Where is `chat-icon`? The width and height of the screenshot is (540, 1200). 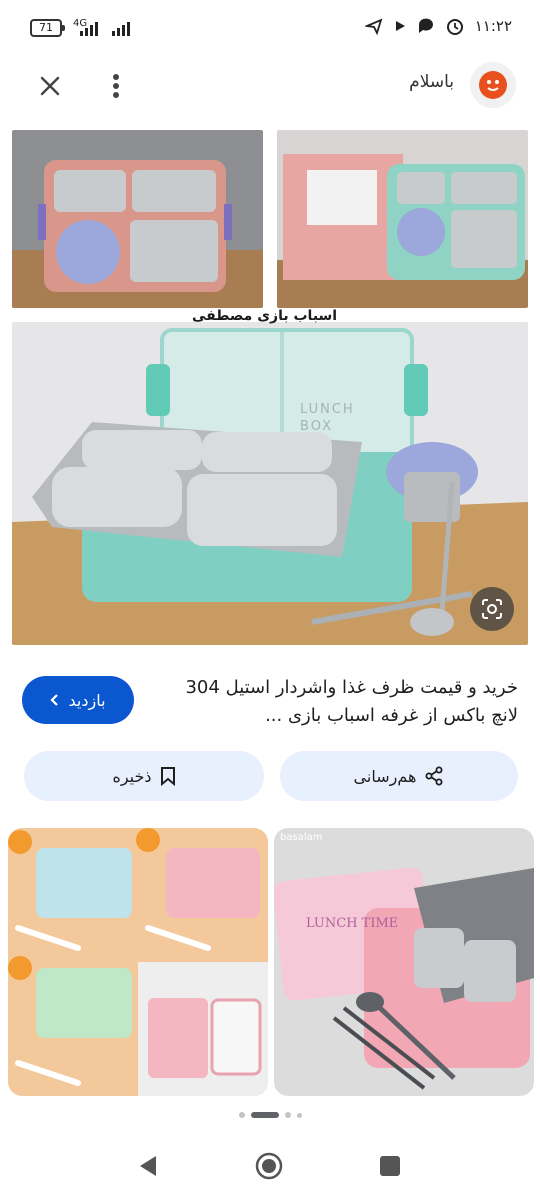 chat-icon is located at coordinates (425, 25).